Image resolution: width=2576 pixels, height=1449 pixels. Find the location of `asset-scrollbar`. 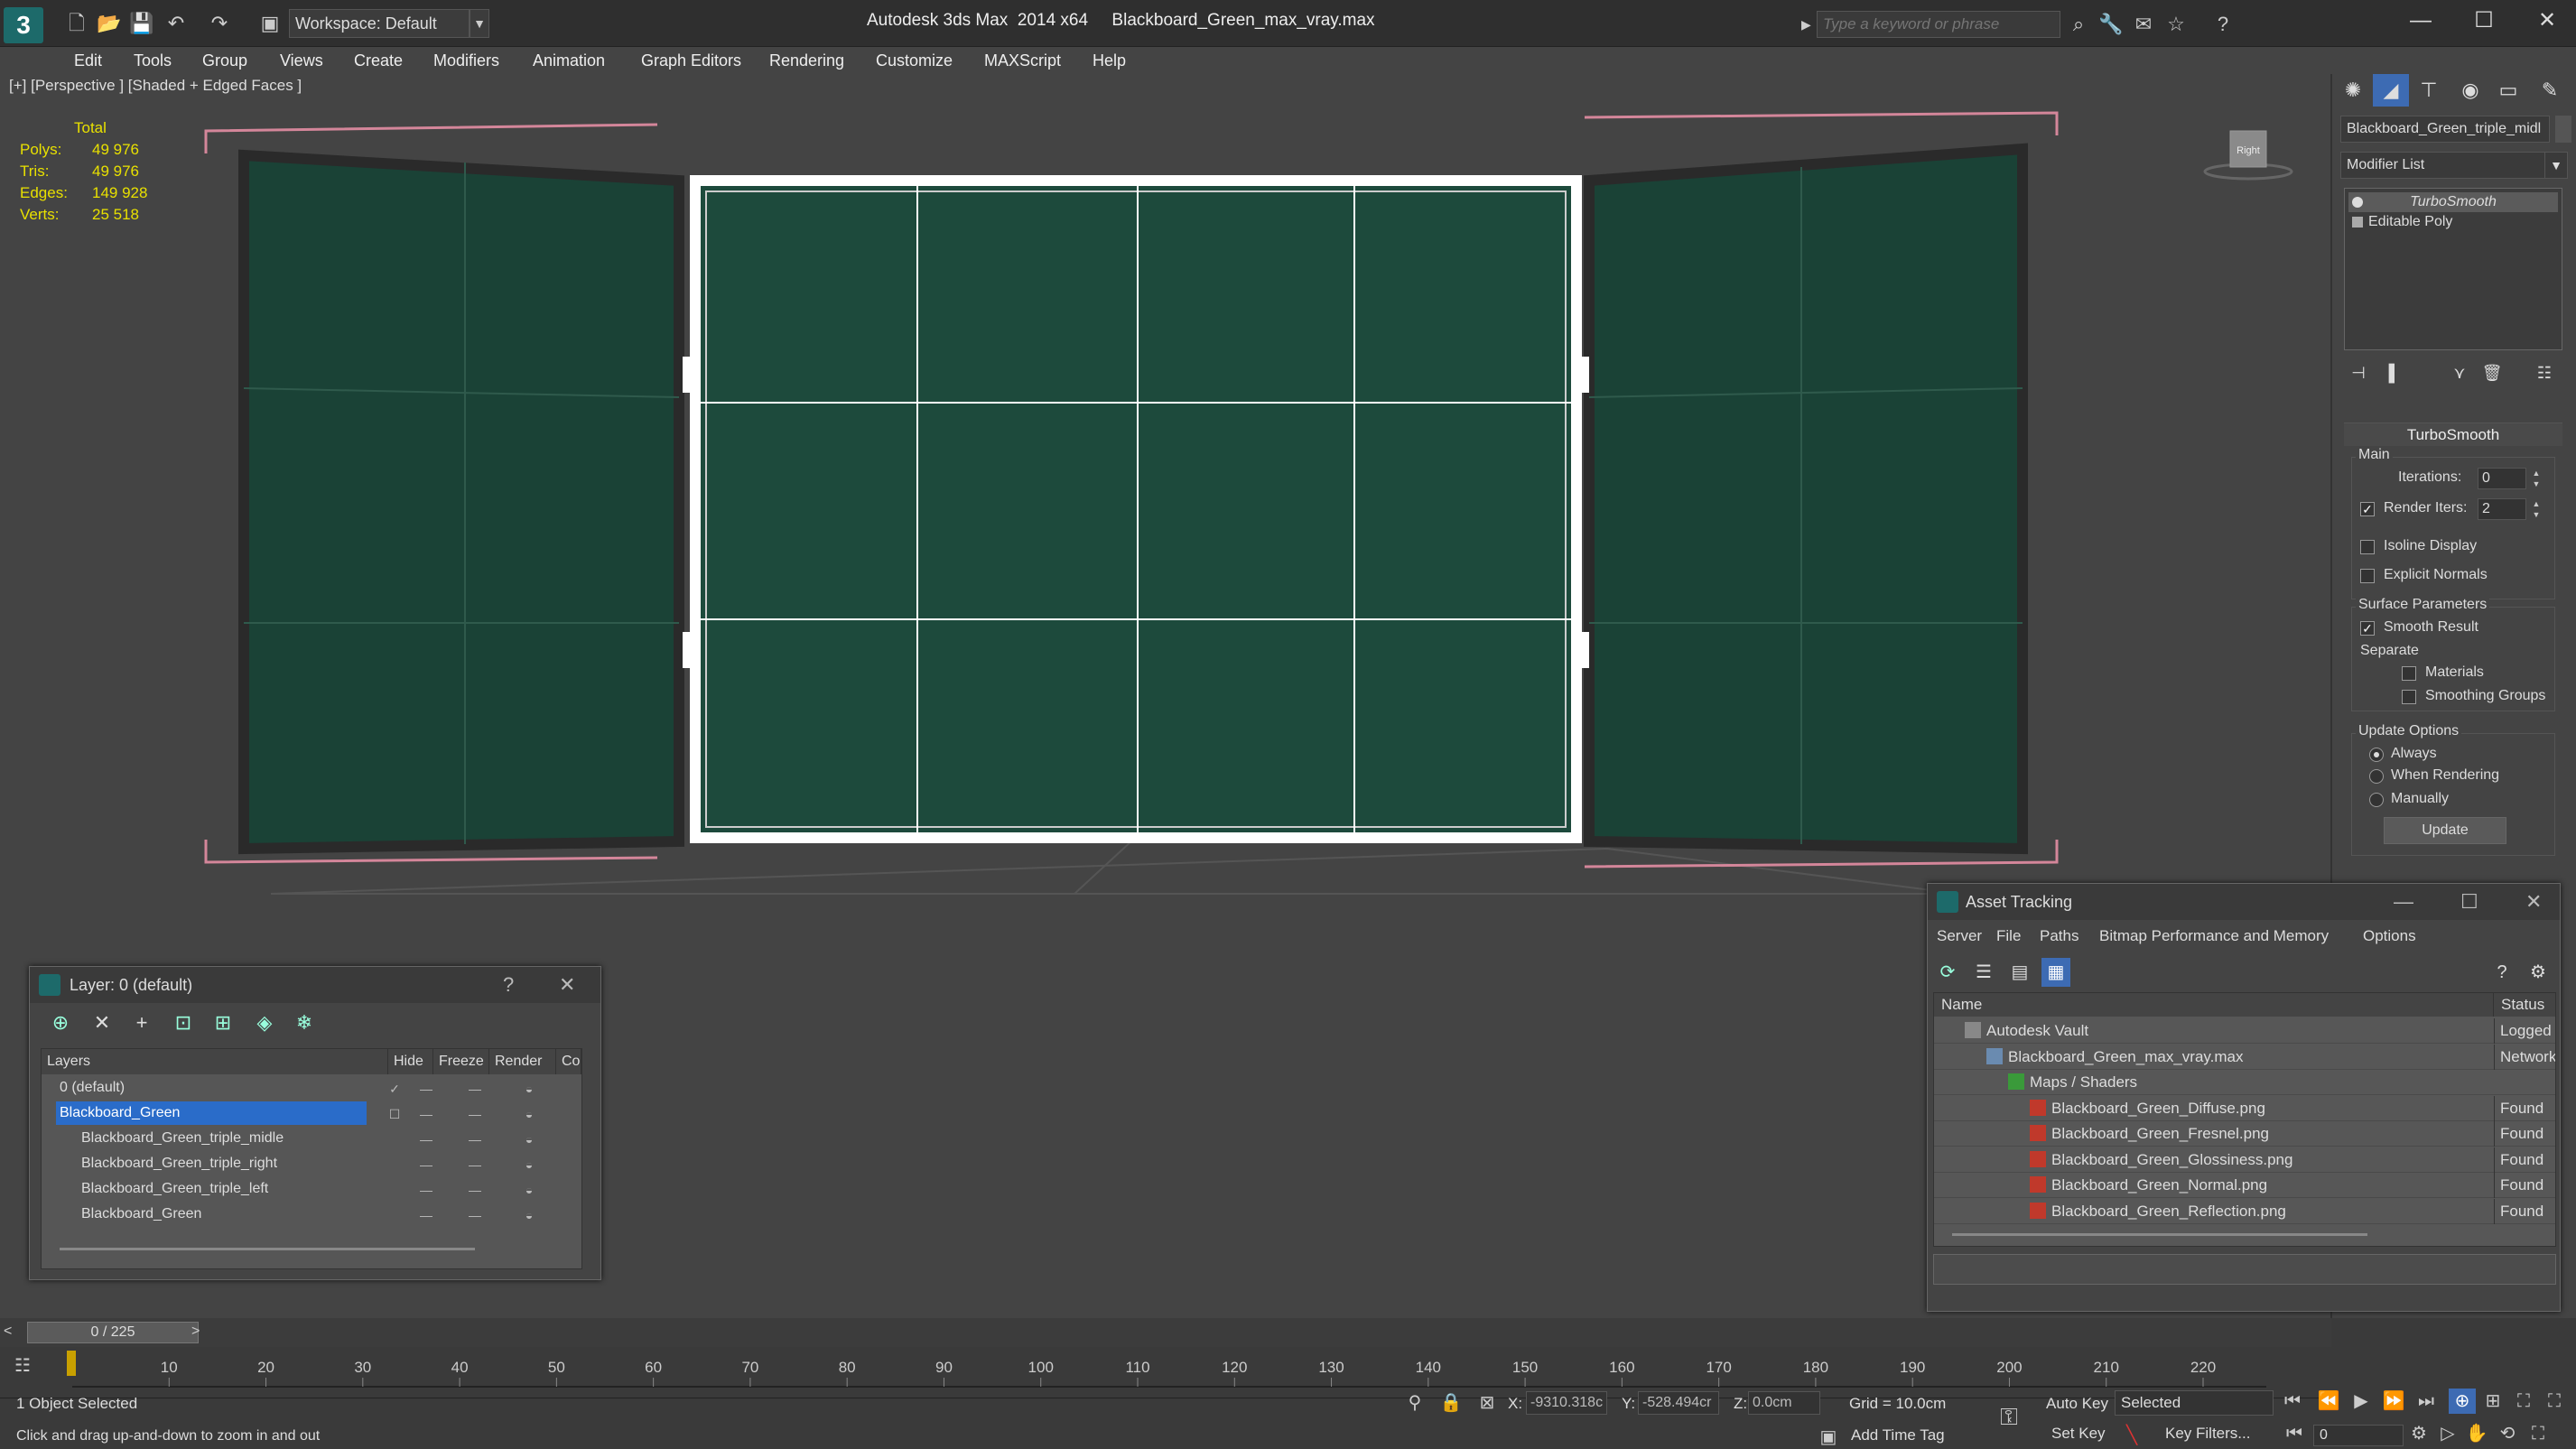

asset-scrollbar is located at coordinates (2159, 1234).